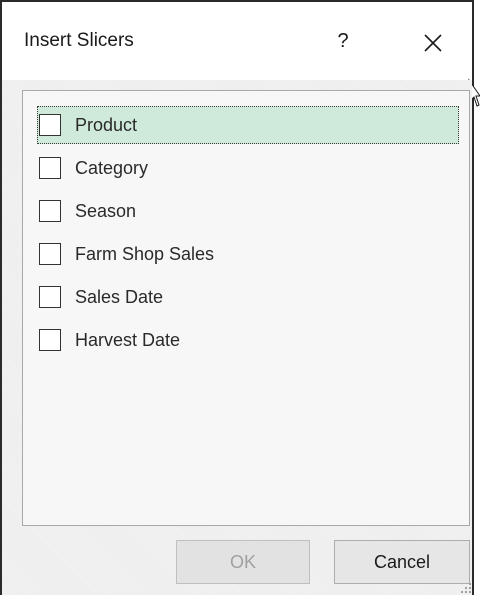 The height and width of the screenshot is (597, 480). I want to click on help-button: ?, so click(343, 41).